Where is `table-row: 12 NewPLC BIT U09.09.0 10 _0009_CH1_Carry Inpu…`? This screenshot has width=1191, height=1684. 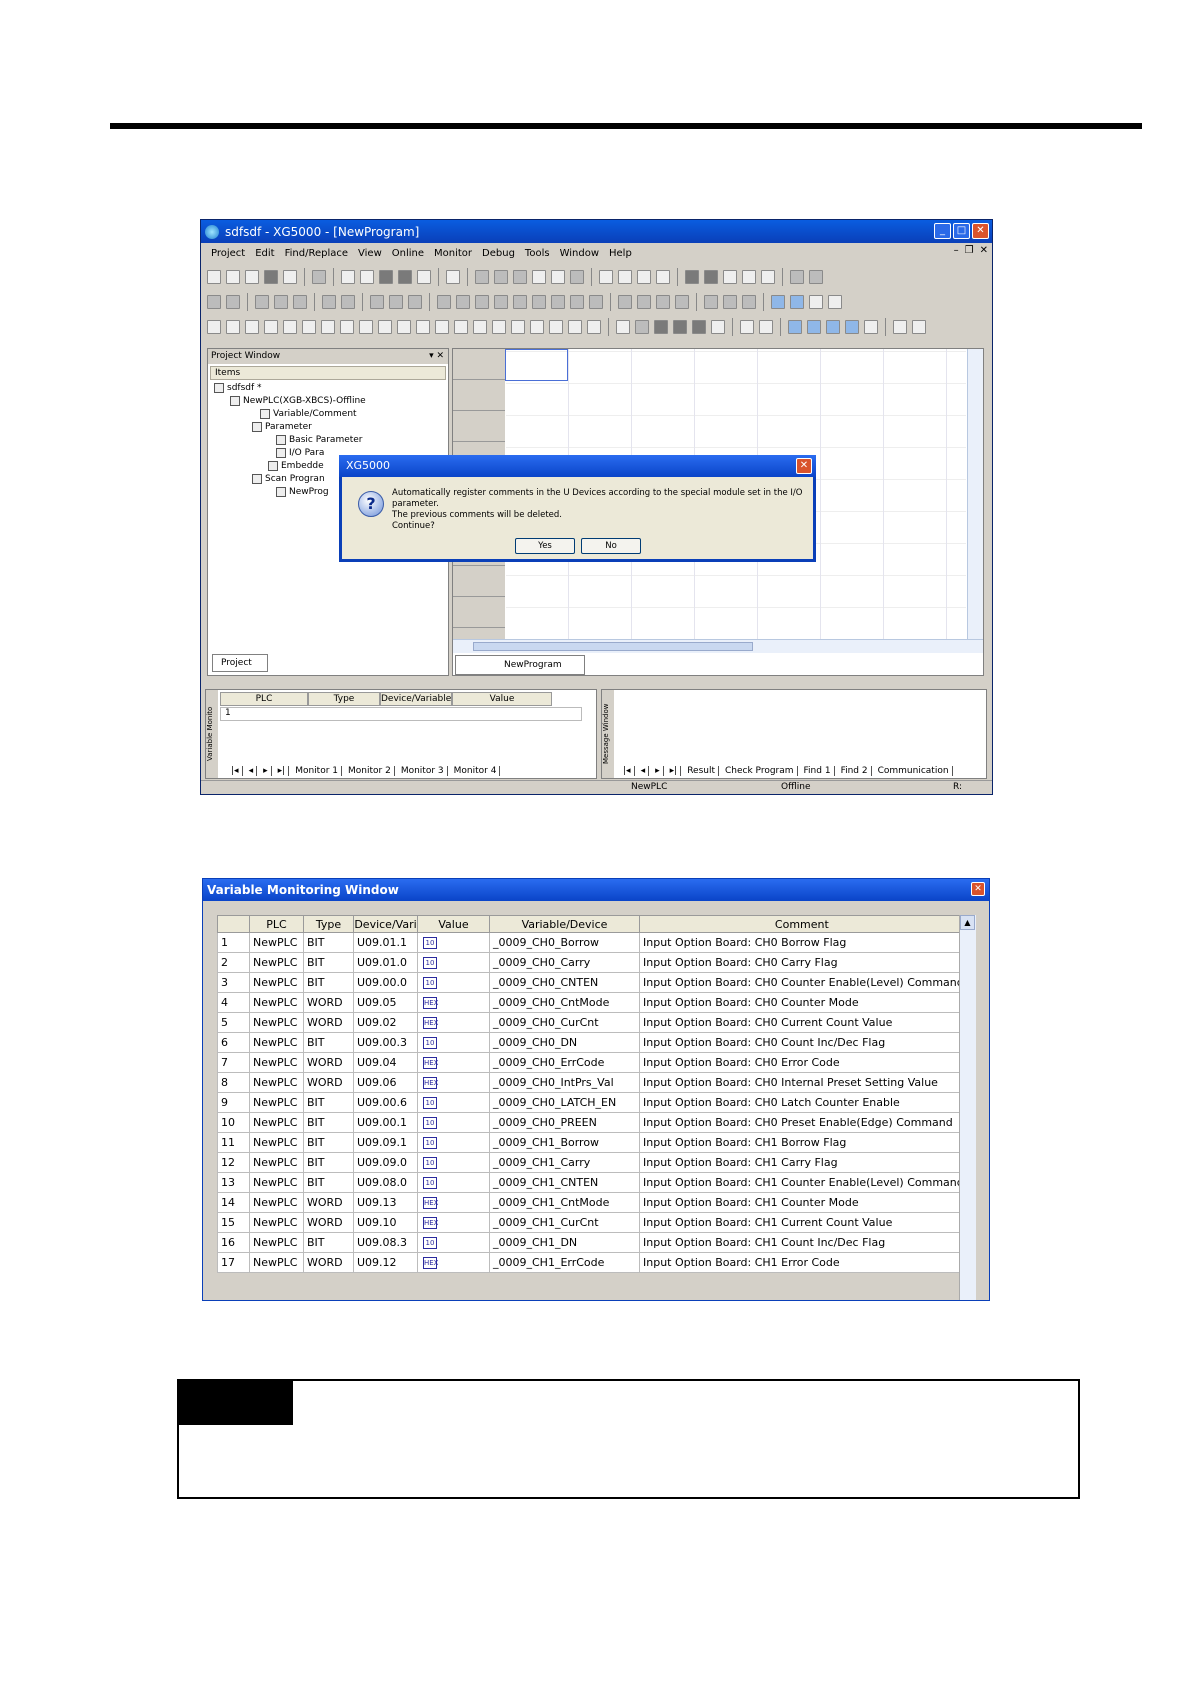 table-row: 12 NewPLC BIT U09.09.0 10 _0009_CH1_Carry Inpu… is located at coordinates (591, 1162).